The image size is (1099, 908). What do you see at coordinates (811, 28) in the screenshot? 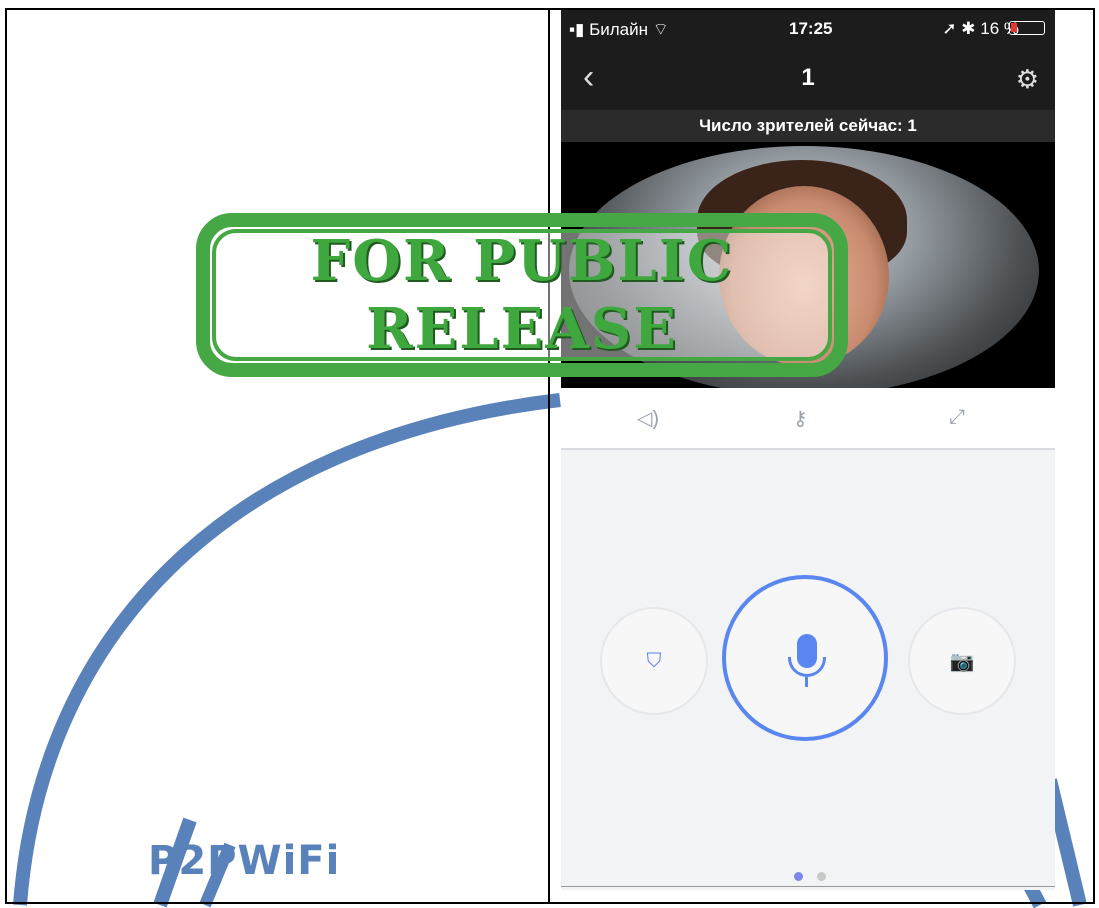
I see `status-time: 17:25` at bounding box center [811, 28].